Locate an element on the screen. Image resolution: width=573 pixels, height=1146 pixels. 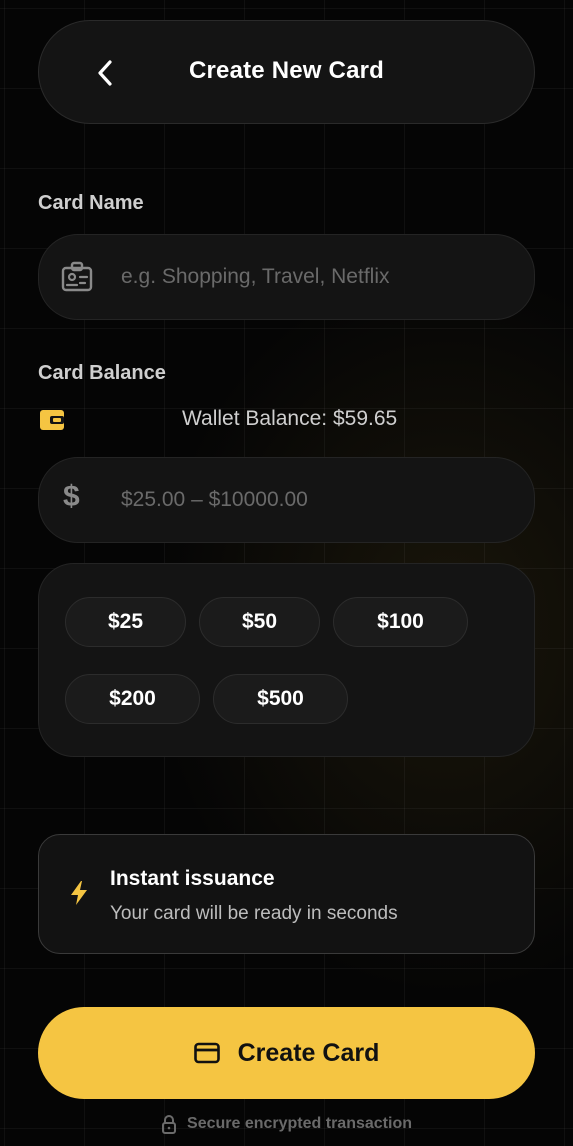
amount-chip-200: $200 is located at coordinates (132, 699).